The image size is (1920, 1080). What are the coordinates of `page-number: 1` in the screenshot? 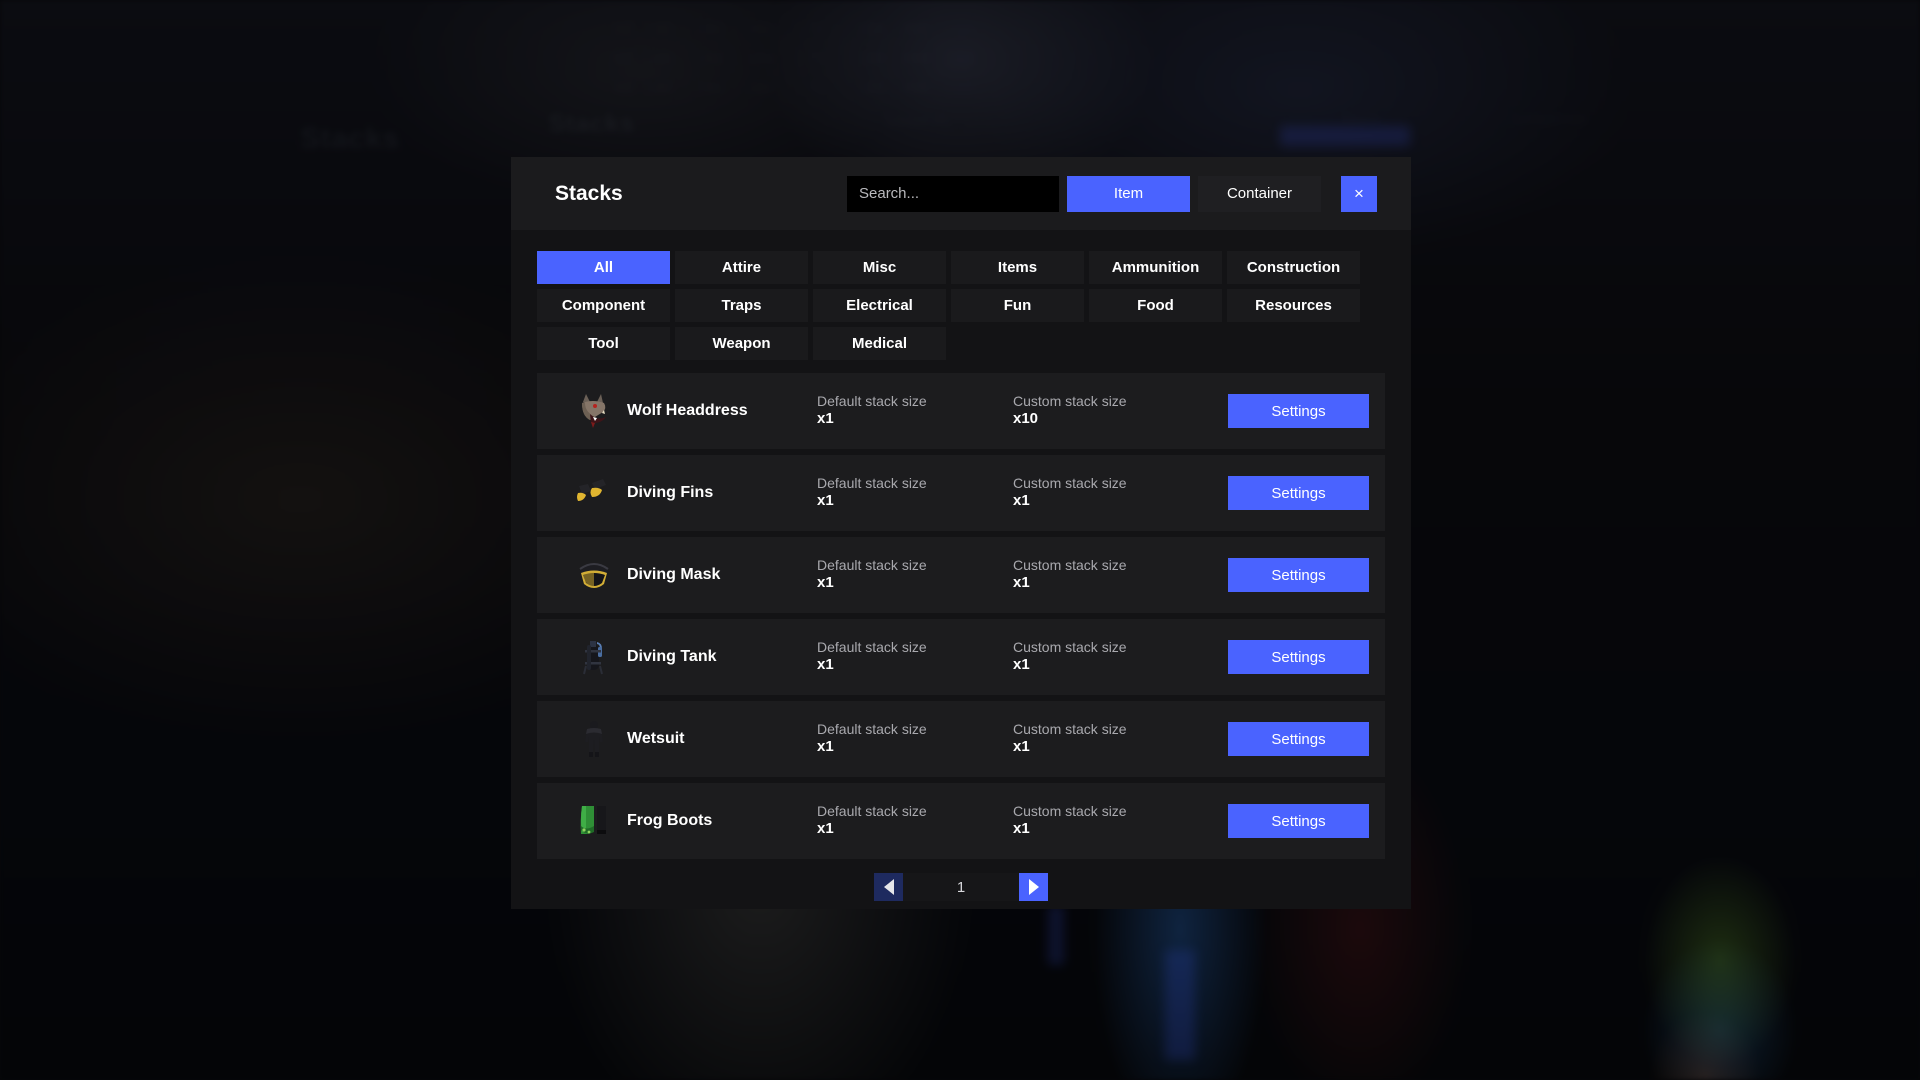 It's located at (961, 887).